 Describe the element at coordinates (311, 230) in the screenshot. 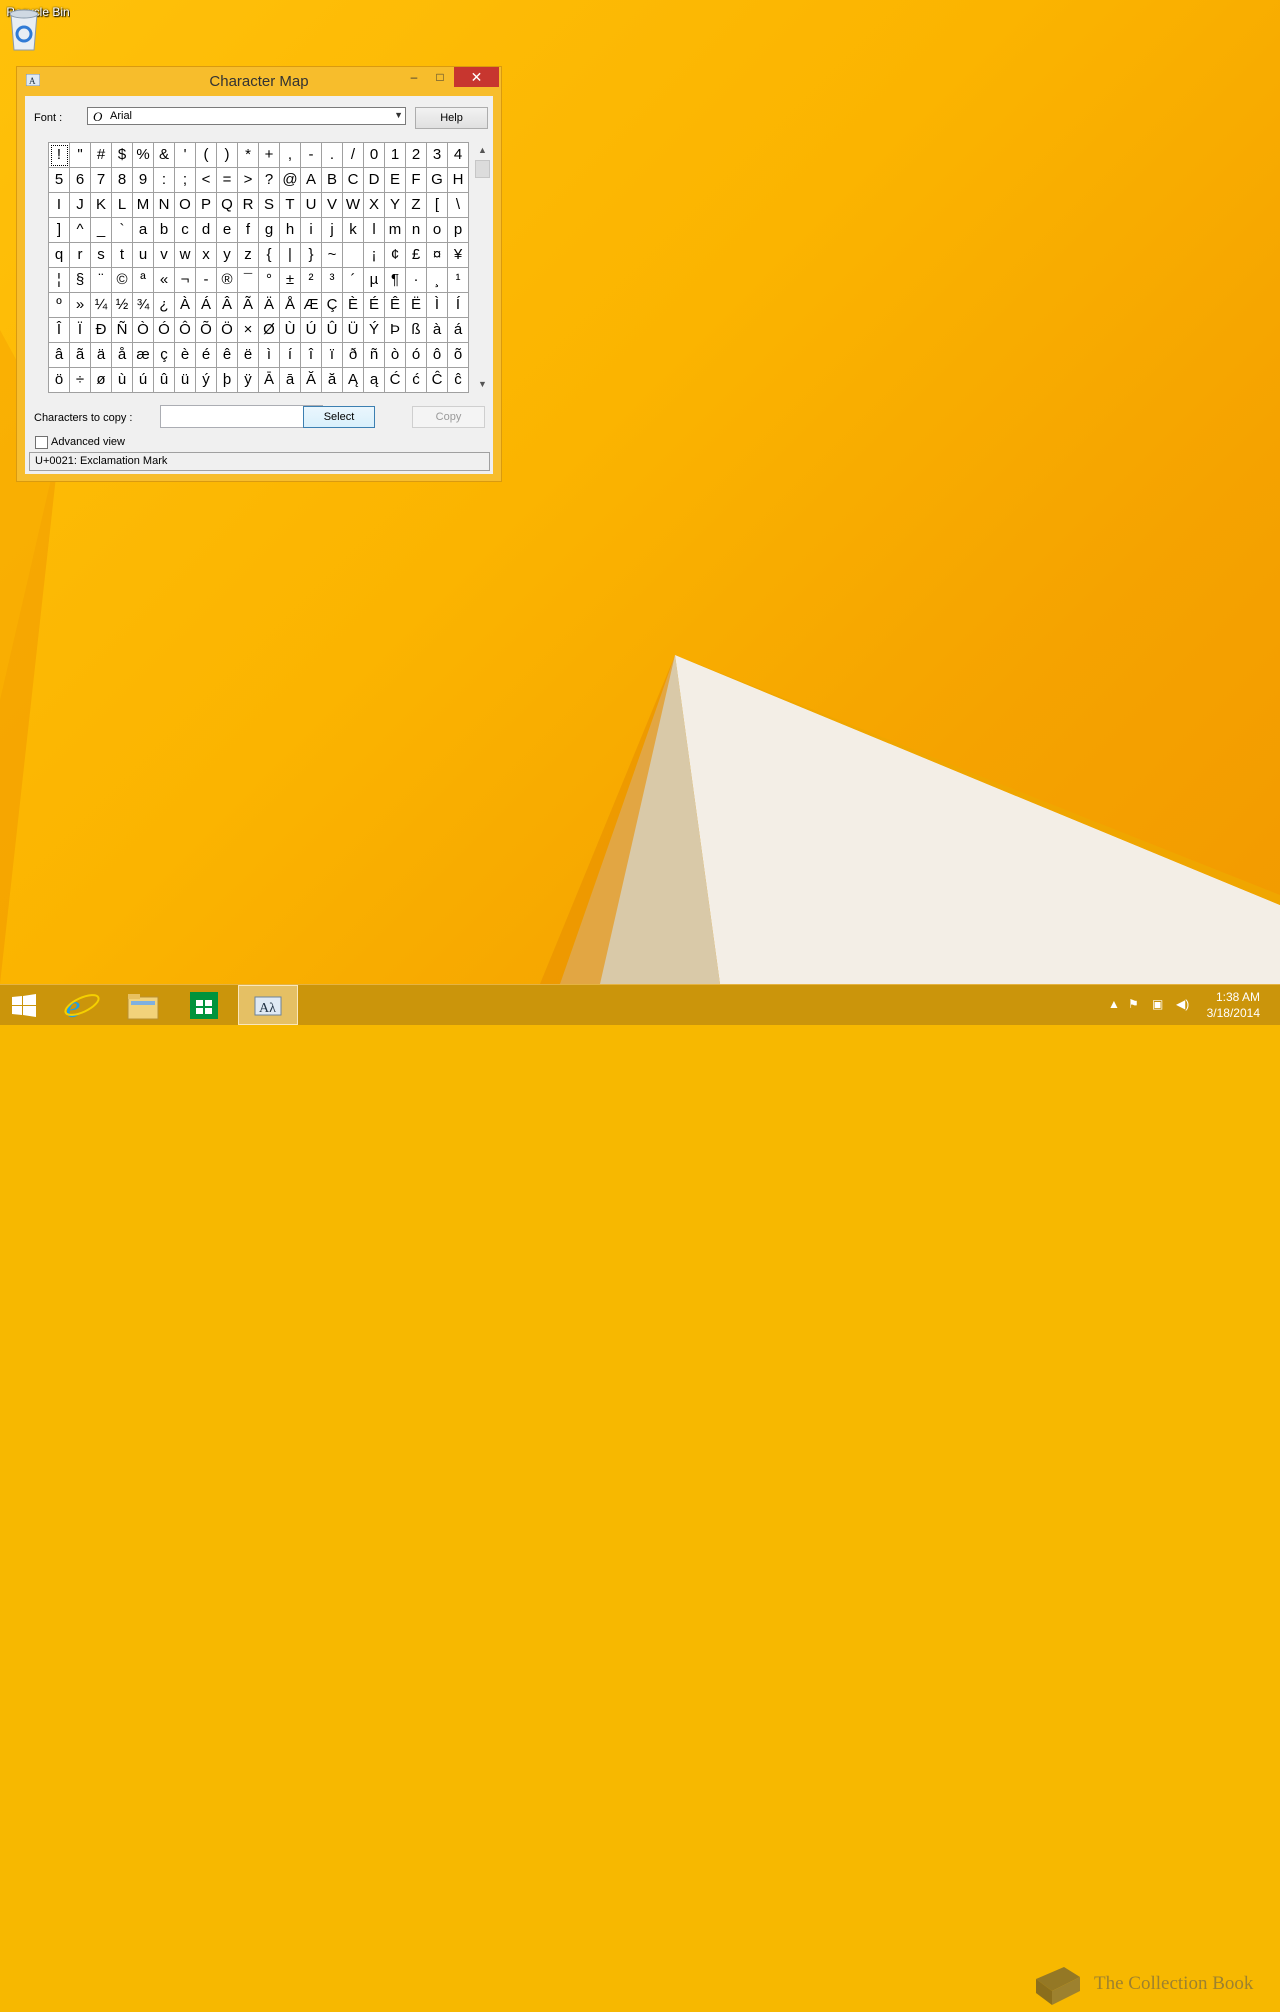

I see `char-cell: i` at that location.